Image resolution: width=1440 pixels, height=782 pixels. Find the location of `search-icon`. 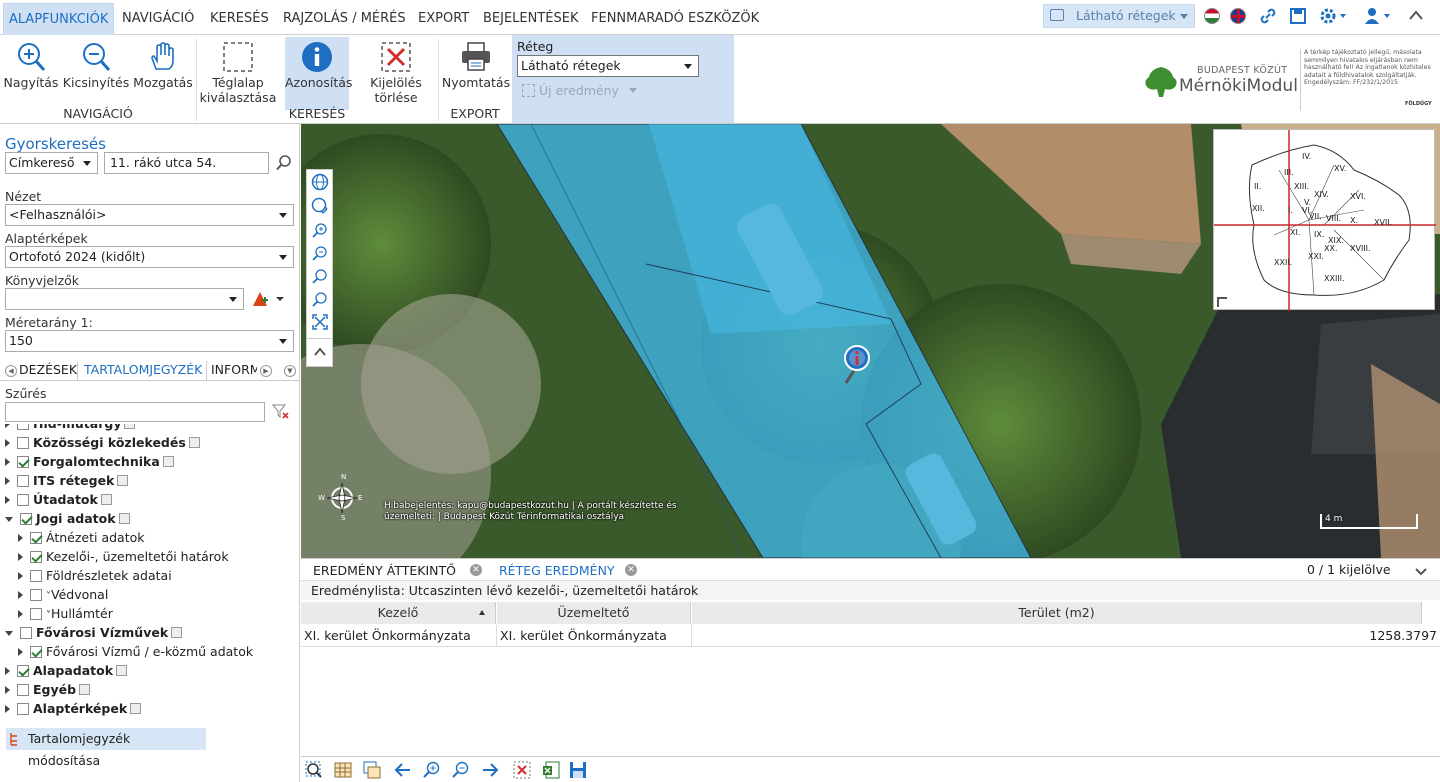

search-icon is located at coordinates (284, 163).